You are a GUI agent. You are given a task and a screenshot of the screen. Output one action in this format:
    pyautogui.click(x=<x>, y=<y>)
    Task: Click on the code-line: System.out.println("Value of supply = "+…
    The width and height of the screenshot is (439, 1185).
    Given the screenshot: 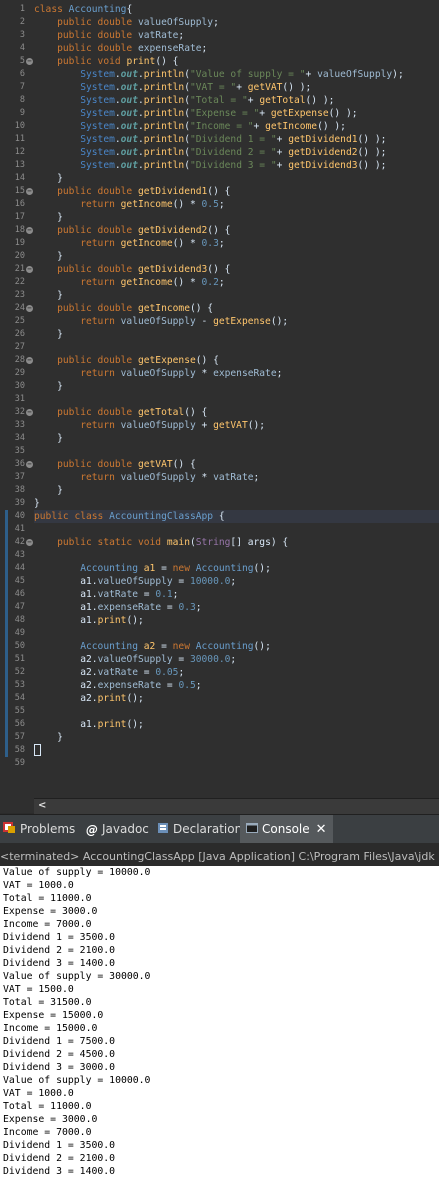 What is the action you would take?
    pyautogui.click(x=236, y=74)
    